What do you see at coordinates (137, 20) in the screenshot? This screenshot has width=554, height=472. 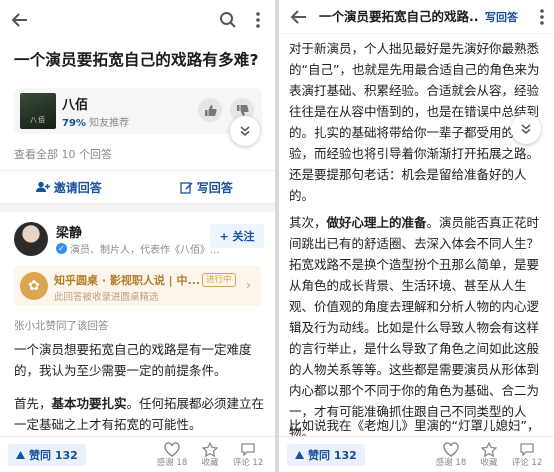 I see `top-bar` at bounding box center [137, 20].